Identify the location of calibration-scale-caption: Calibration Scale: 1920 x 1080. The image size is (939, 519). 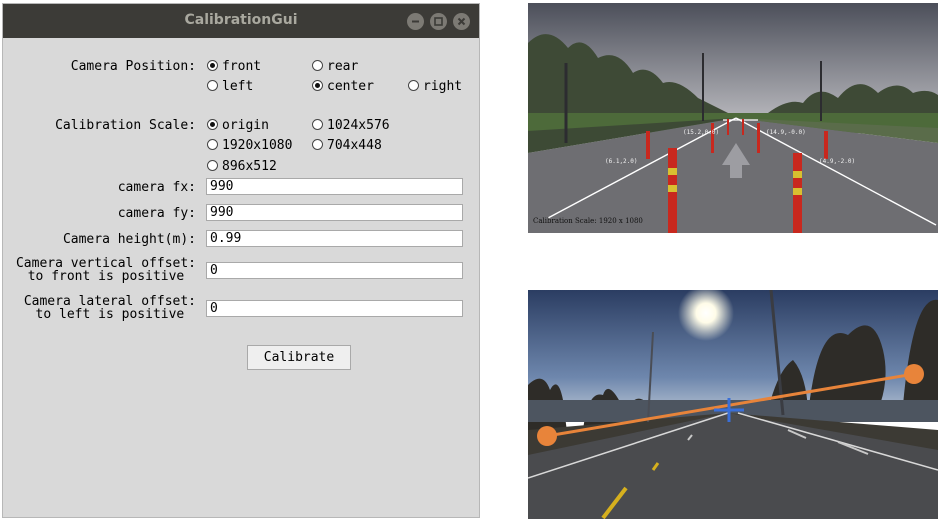
(588, 221).